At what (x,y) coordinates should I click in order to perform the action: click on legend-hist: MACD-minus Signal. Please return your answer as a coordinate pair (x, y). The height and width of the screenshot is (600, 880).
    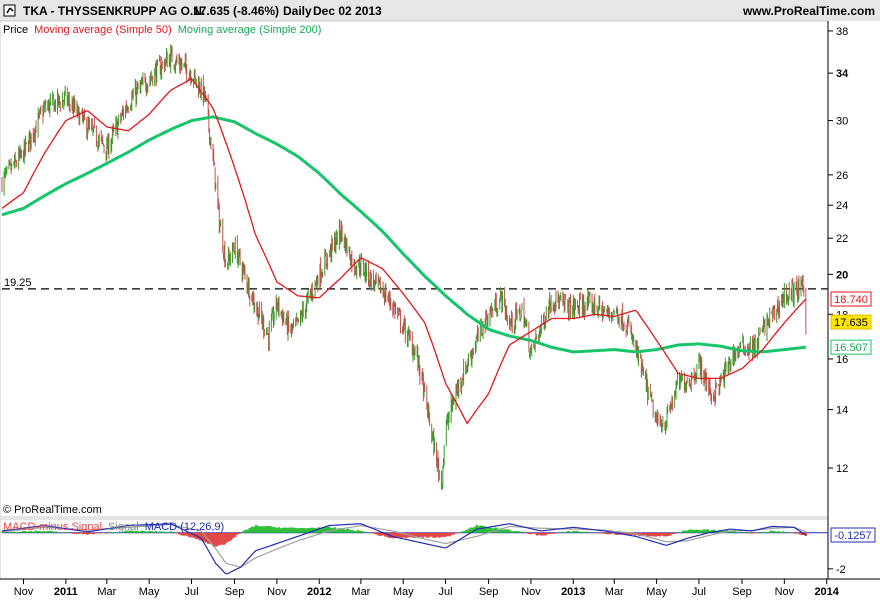
    Looking at the image, I should click on (52, 527).